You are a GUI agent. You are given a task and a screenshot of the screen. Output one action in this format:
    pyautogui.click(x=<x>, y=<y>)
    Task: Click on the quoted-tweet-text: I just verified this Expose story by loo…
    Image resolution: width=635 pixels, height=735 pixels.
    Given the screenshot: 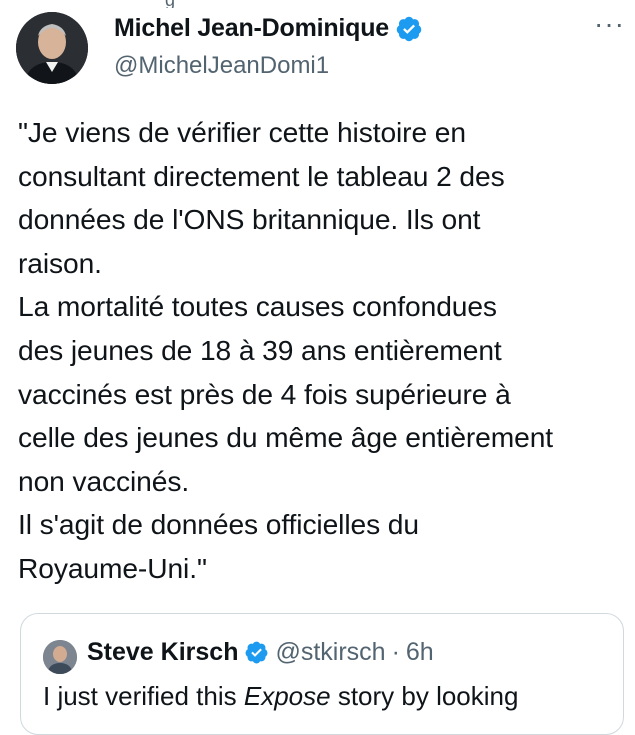 What is the action you would take?
    pyautogui.click(x=280, y=696)
    